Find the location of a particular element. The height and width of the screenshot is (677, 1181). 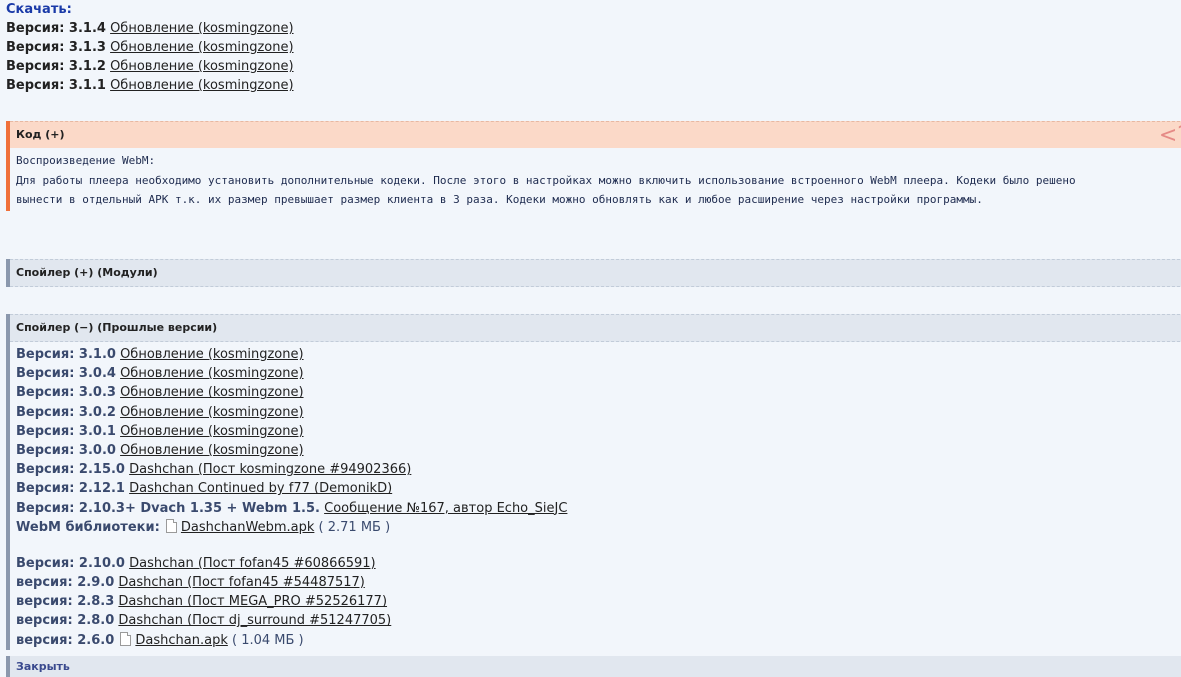

list-item: Версия: 3.0.0 Обновление (kosmingzone) is located at coordinates (598, 450).